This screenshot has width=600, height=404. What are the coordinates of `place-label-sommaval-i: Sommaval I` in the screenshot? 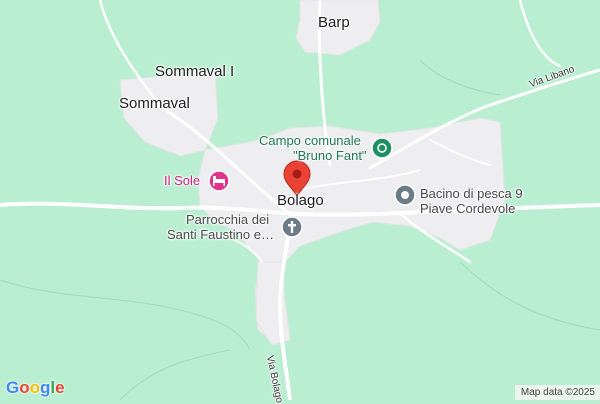 It's located at (195, 71).